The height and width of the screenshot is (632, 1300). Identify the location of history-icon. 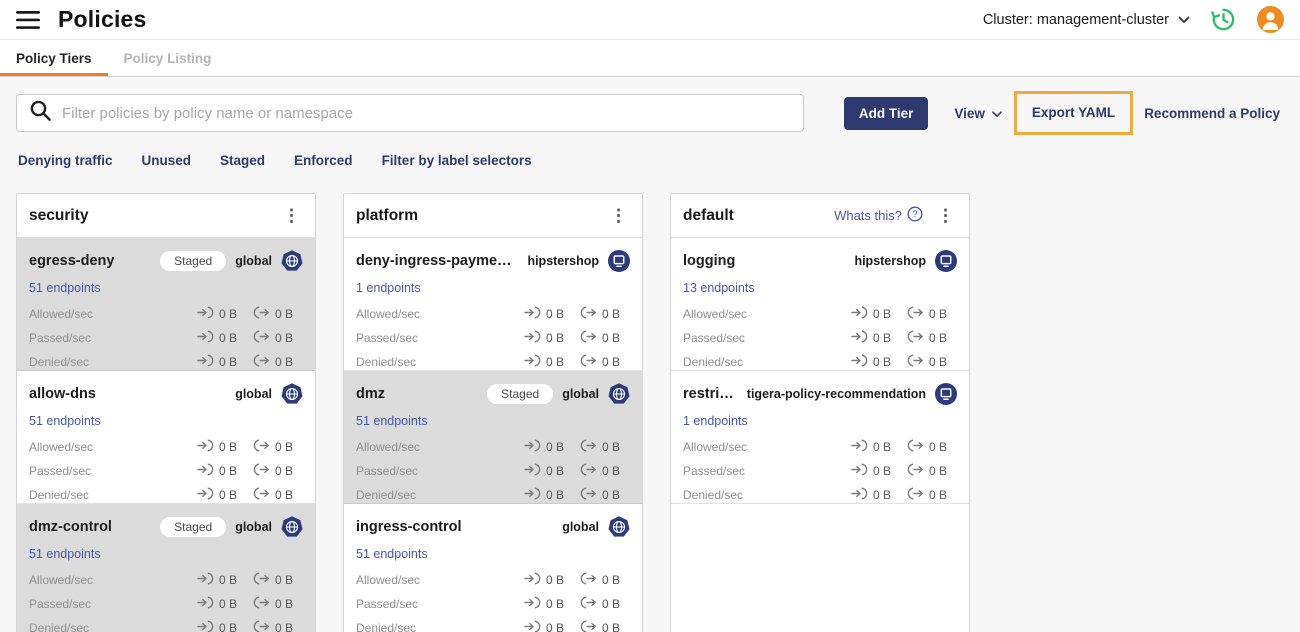
(1223, 19).